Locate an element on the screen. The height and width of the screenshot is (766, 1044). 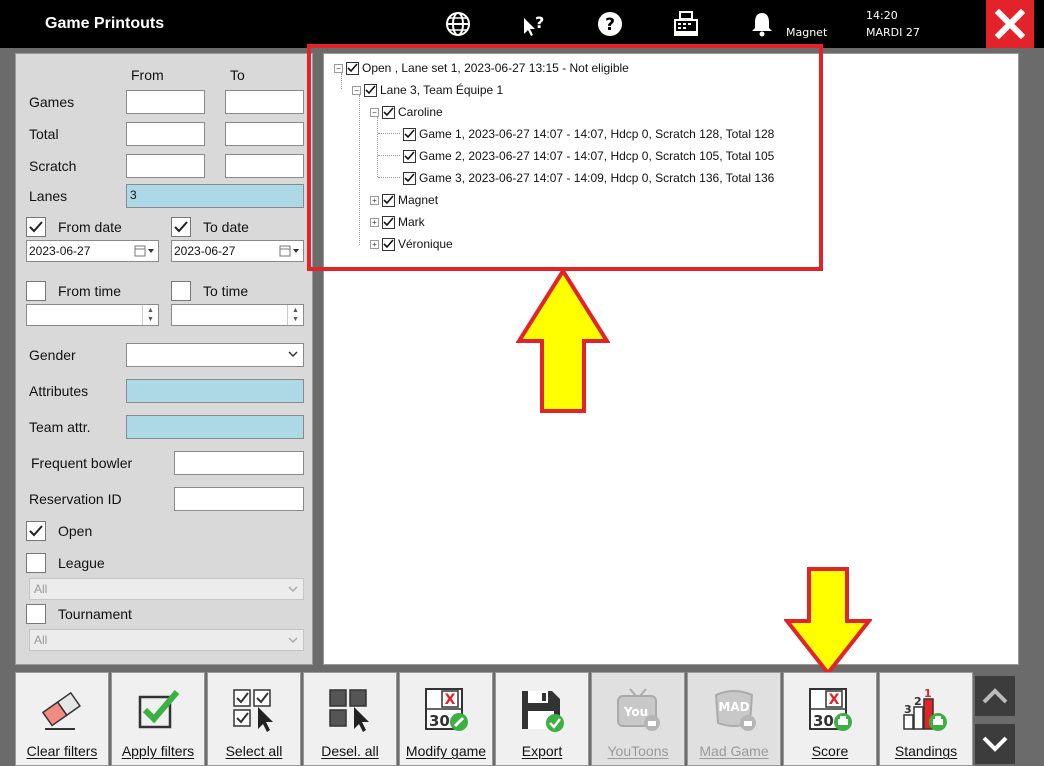
team-attr-input is located at coordinates (215, 427).